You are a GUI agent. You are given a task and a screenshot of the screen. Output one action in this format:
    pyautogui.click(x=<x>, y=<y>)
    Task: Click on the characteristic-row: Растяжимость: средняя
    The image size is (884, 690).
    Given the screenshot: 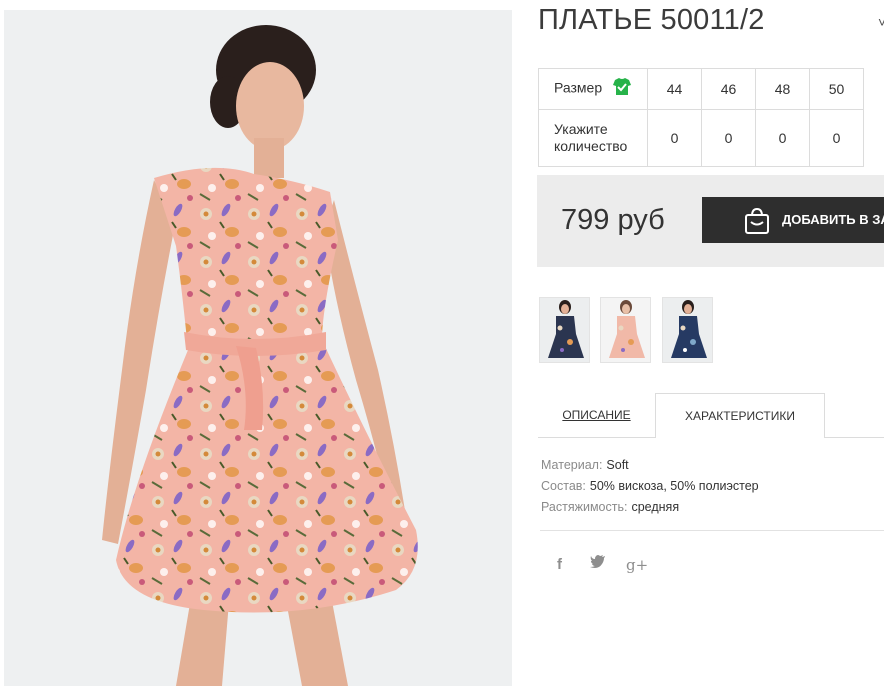 What is the action you would take?
    pyautogui.click(x=650, y=507)
    